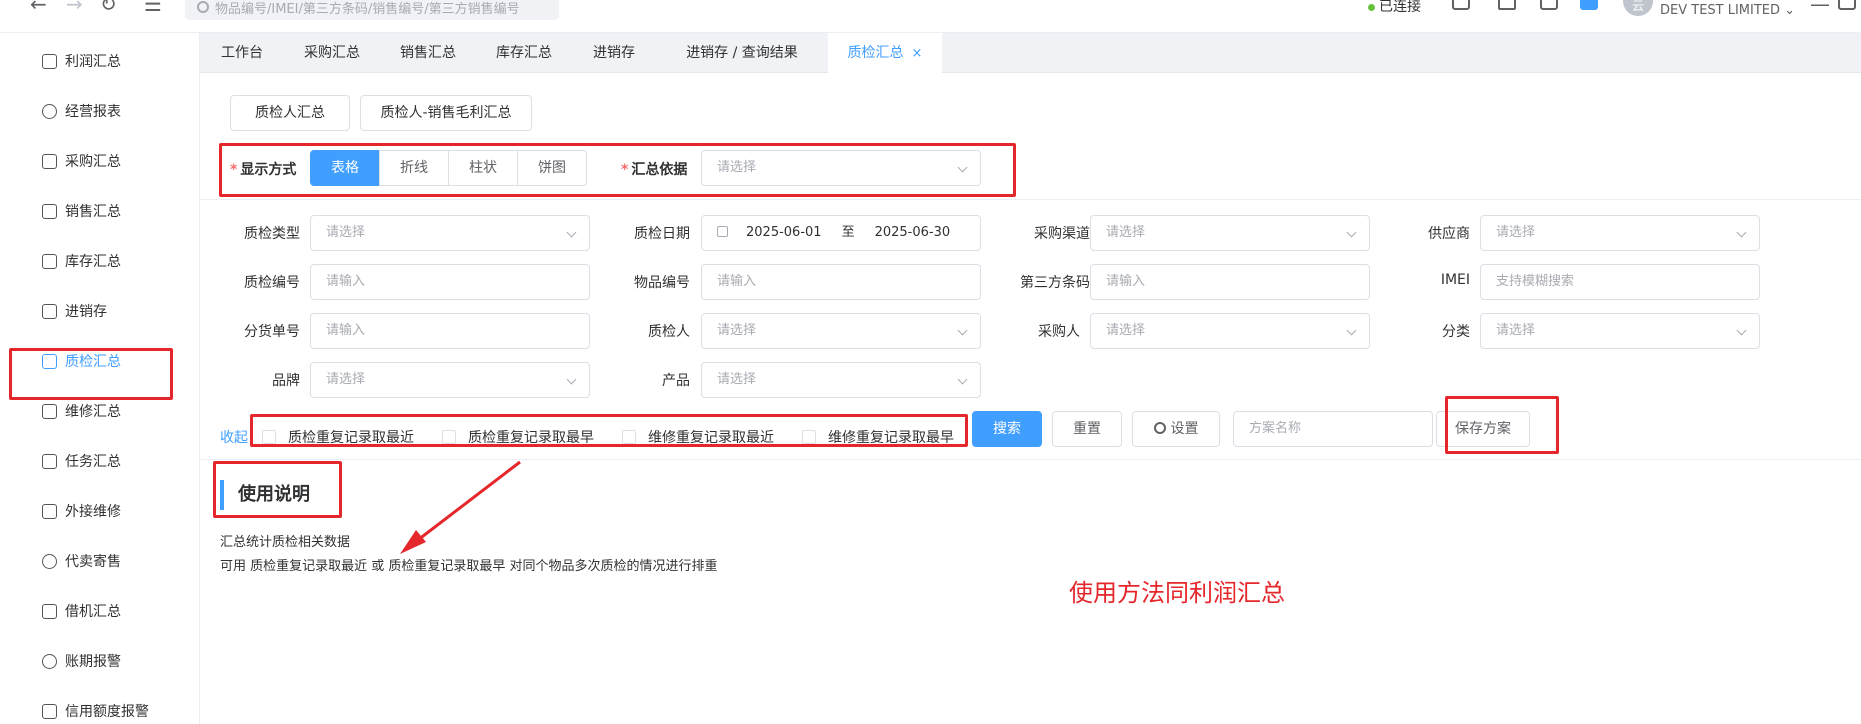  Describe the element at coordinates (524, 53) in the screenshot. I see `tab-stock: 库存汇总` at that location.